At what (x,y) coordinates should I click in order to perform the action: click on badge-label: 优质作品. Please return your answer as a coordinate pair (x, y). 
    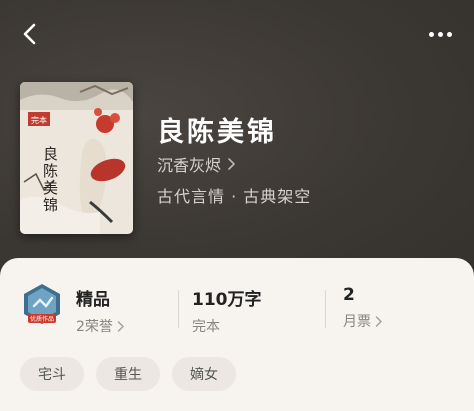
    Looking at the image, I should click on (42, 319).